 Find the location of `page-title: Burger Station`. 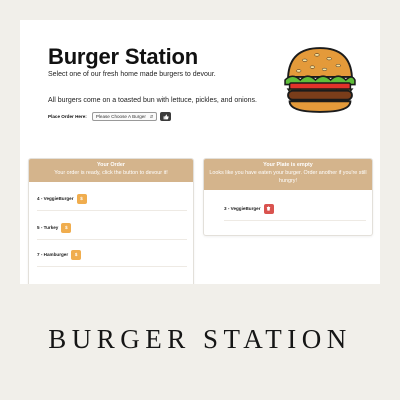

page-title: Burger Station is located at coordinates (123, 56).